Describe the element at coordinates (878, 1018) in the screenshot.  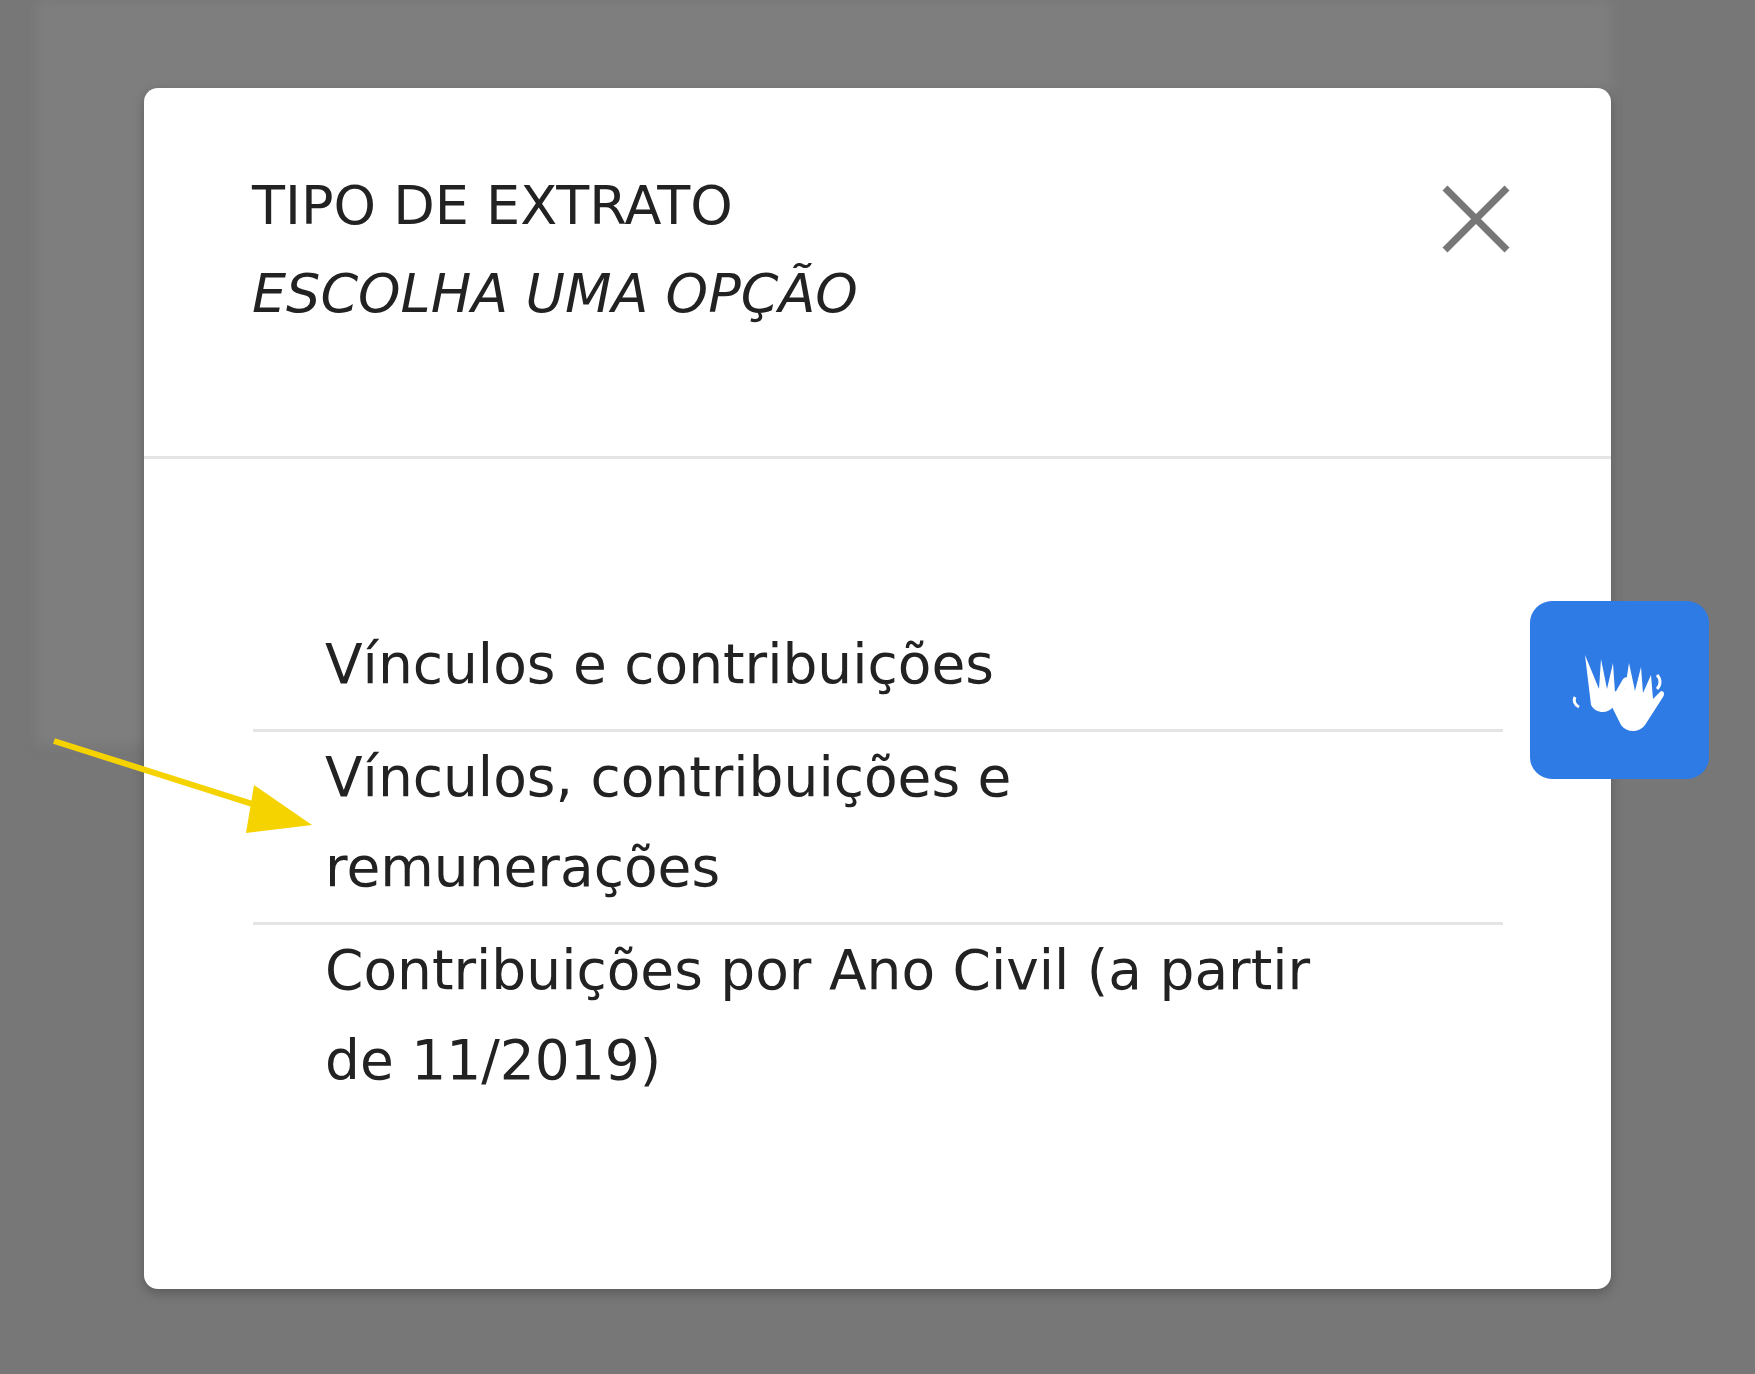
I see `option-item: Contribuições por Ano Civil (a partir de 11/2019)` at that location.